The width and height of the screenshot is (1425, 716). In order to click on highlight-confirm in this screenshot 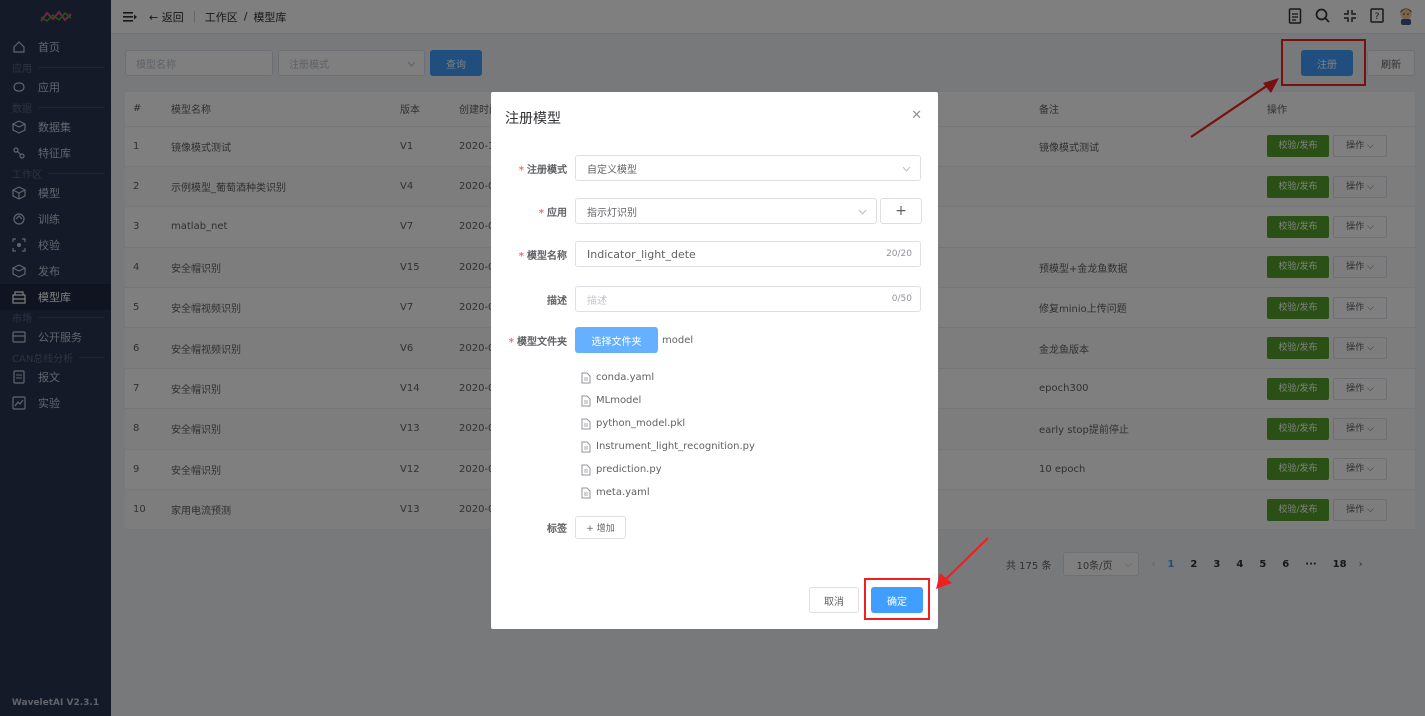, I will do `click(897, 599)`.